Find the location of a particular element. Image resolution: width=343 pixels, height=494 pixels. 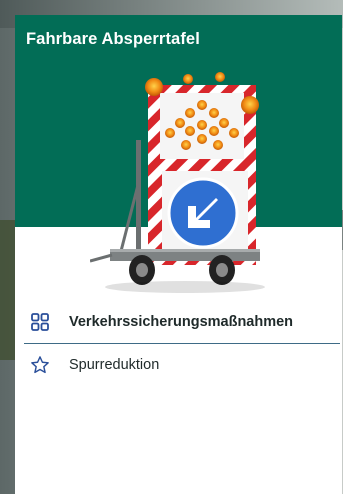

menu-divider is located at coordinates (182, 343).